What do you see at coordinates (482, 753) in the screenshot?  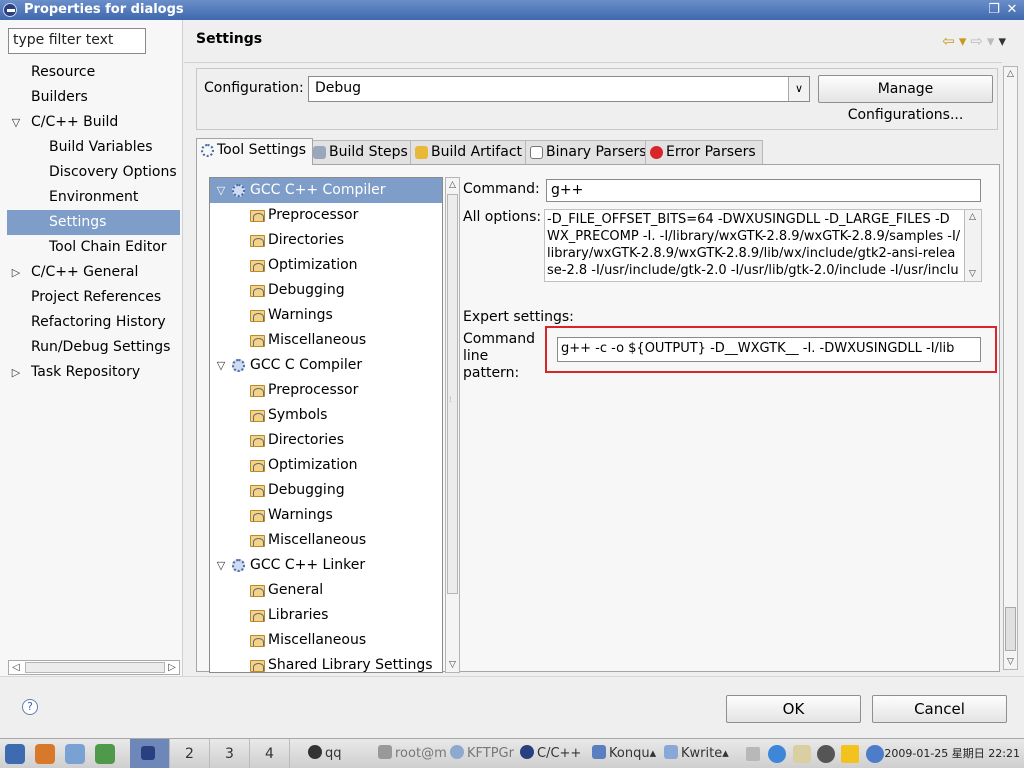 I see `task-kftpgrabber: KFTPGr` at bounding box center [482, 753].